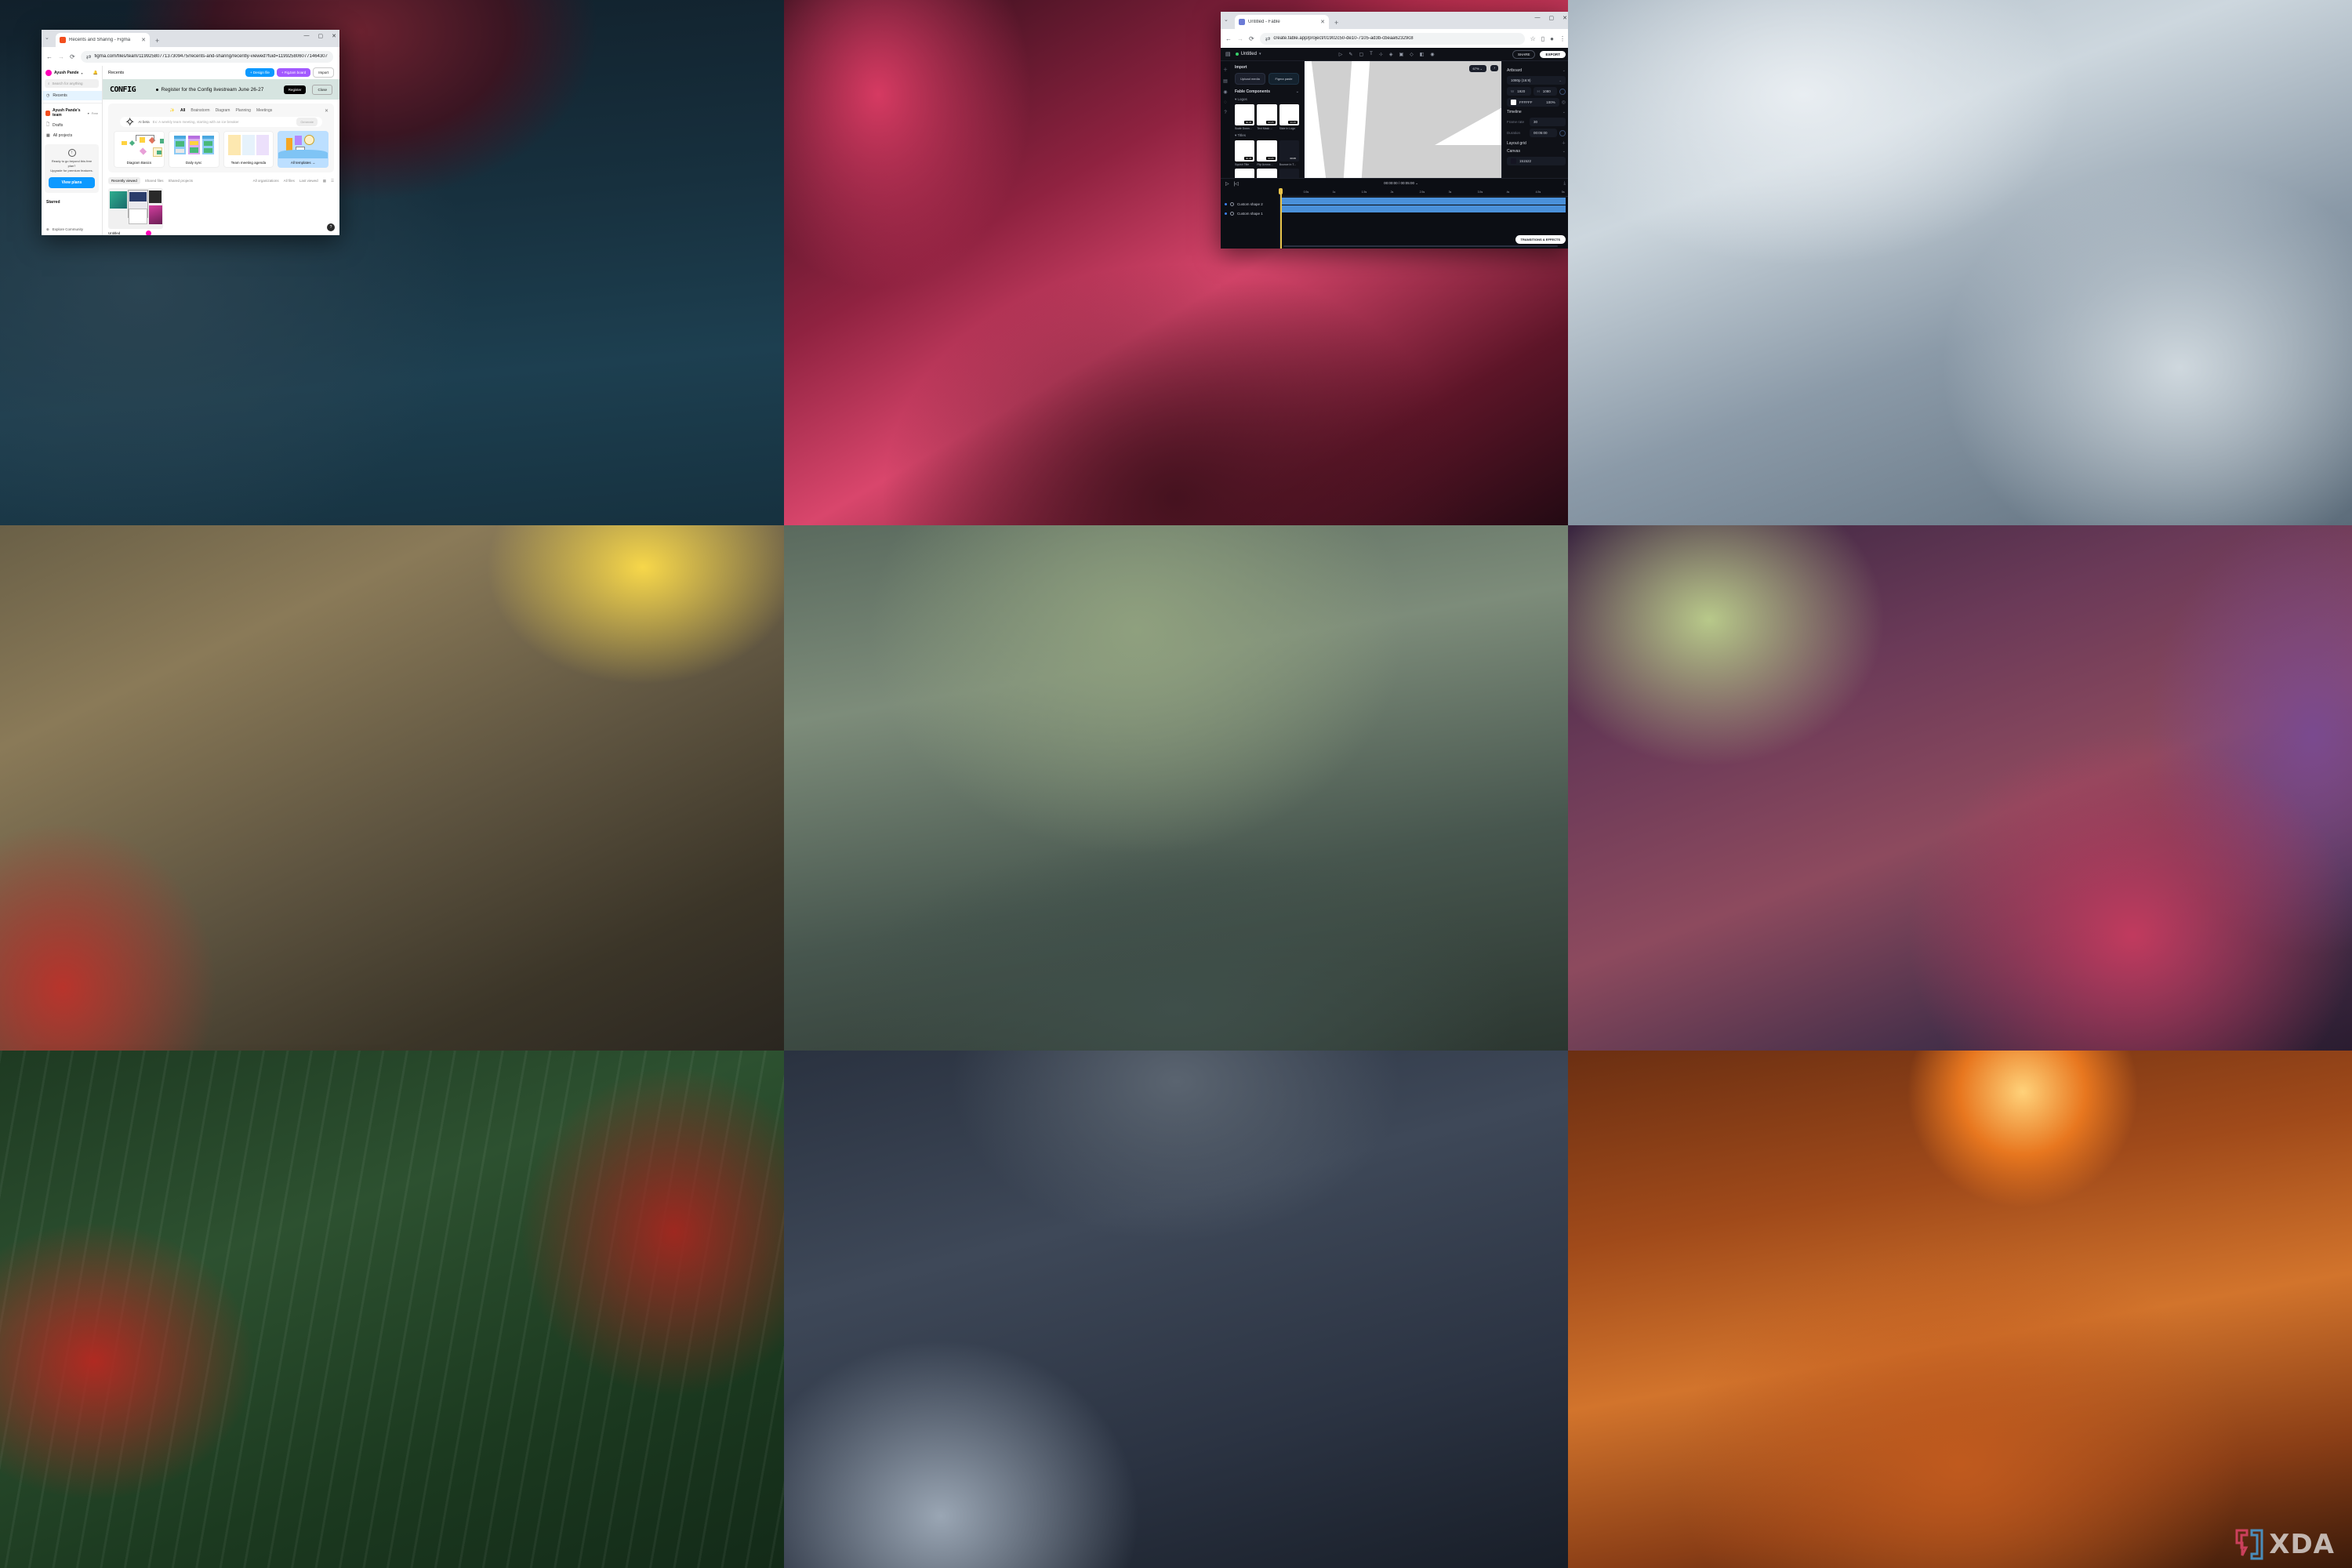  Describe the element at coordinates (1494, 68) in the screenshot. I see `next-panel-icon: ›` at that location.